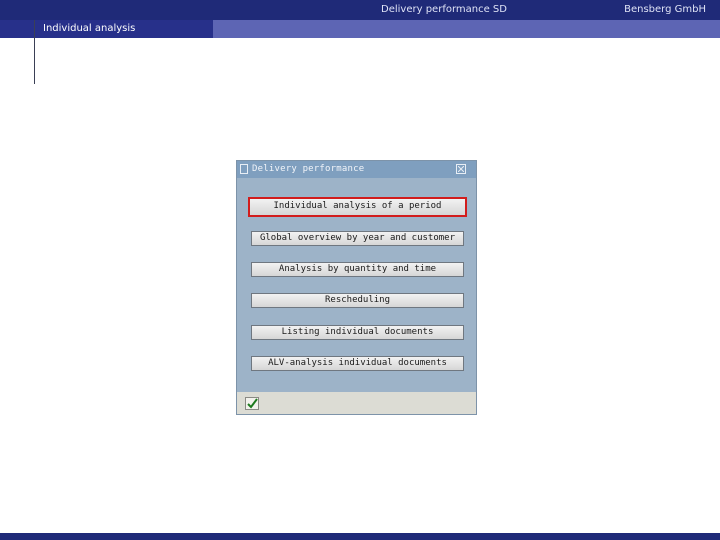 This screenshot has width=720, height=540. Describe the element at coordinates (357, 207) in the screenshot. I see `individual-analysis-period-button: Individual analysis of a period` at that location.